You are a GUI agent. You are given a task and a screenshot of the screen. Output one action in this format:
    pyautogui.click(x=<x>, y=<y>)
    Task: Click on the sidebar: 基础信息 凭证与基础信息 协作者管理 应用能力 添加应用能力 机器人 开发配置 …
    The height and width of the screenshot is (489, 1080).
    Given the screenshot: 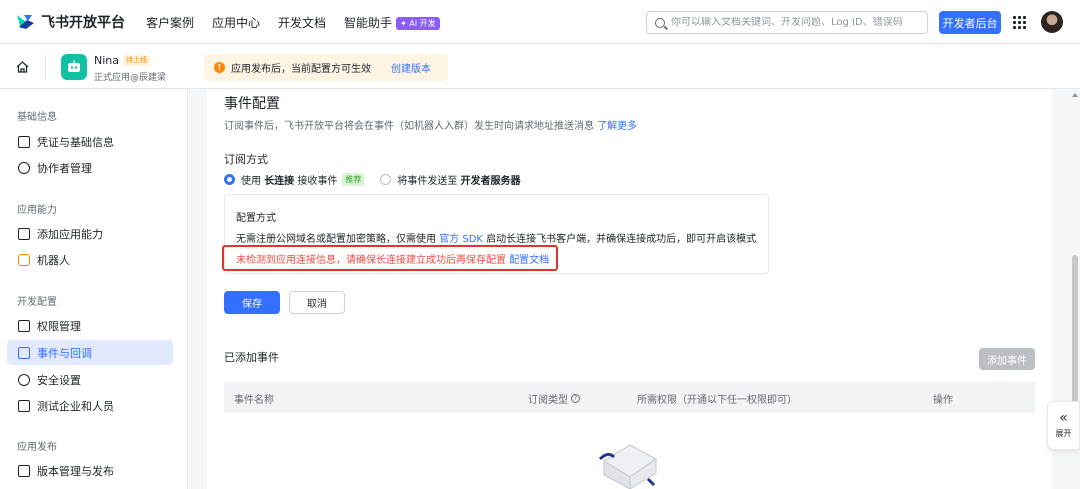 What is the action you would take?
    pyautogui.click(x=94, y=289)
    